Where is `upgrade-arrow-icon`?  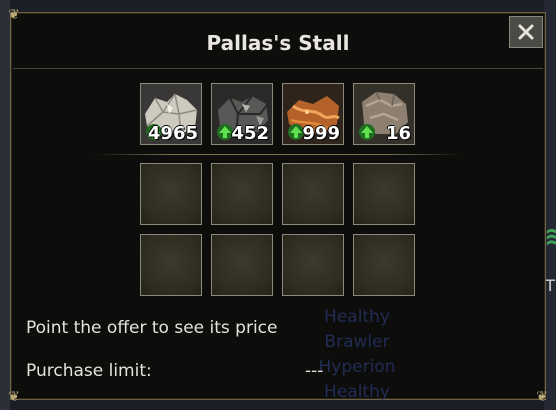
upgrade-arrow-icon is located at coordinates (367, 132).